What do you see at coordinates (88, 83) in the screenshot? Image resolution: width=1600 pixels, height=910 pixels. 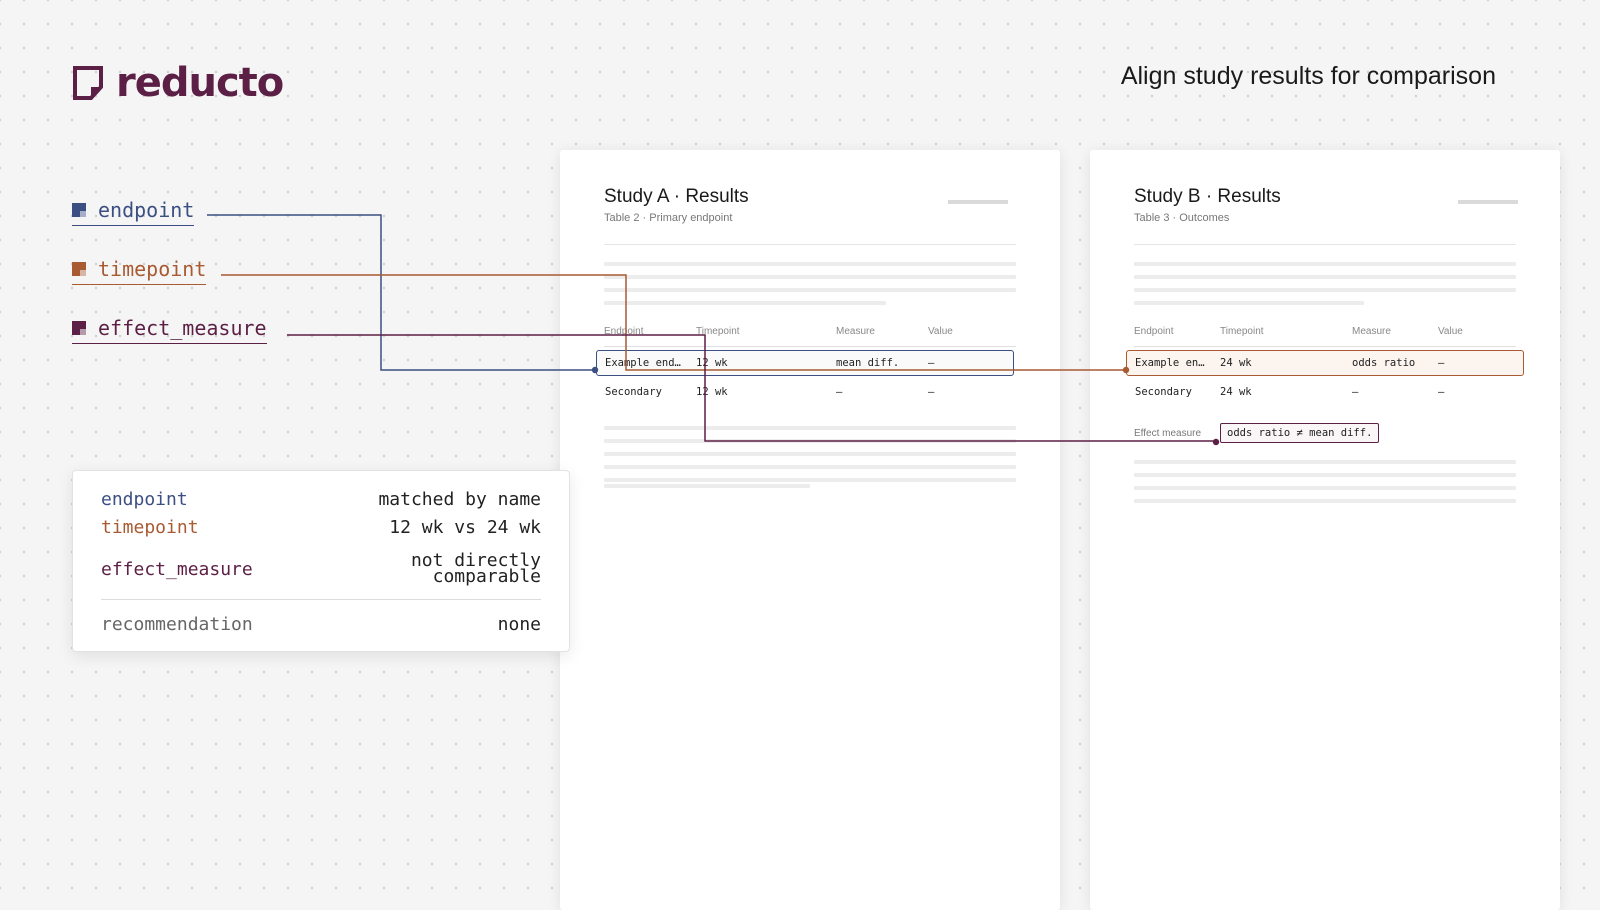 I see `document-corner-icon` at bounding box center [88, 83].